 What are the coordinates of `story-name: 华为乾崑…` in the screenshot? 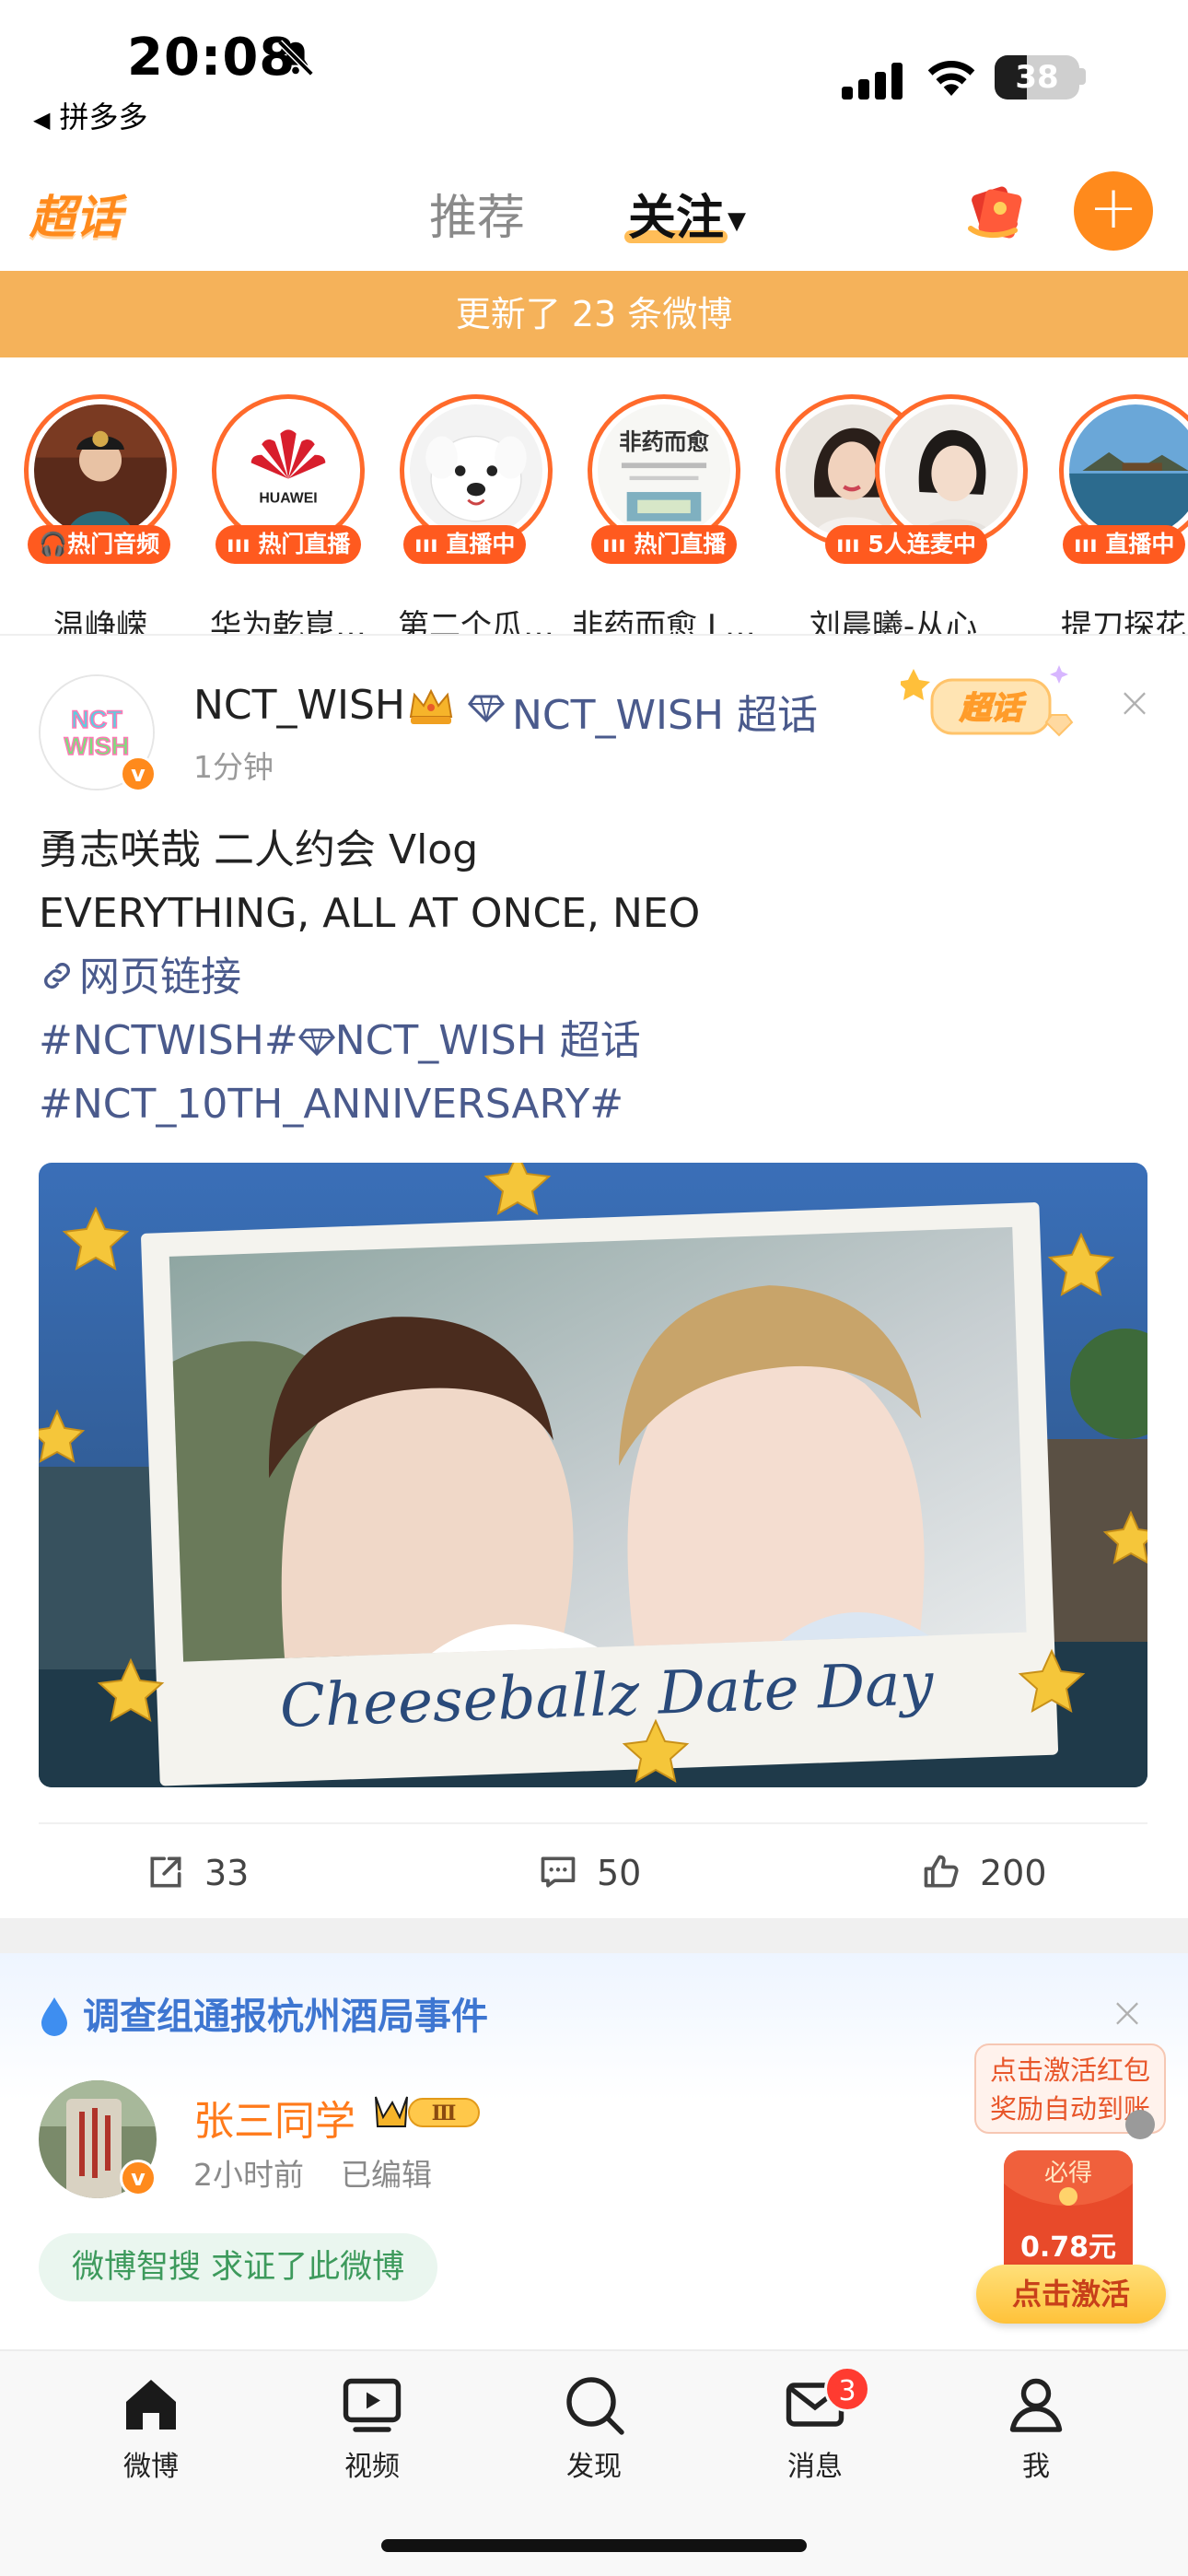 It's located at (288, 621).